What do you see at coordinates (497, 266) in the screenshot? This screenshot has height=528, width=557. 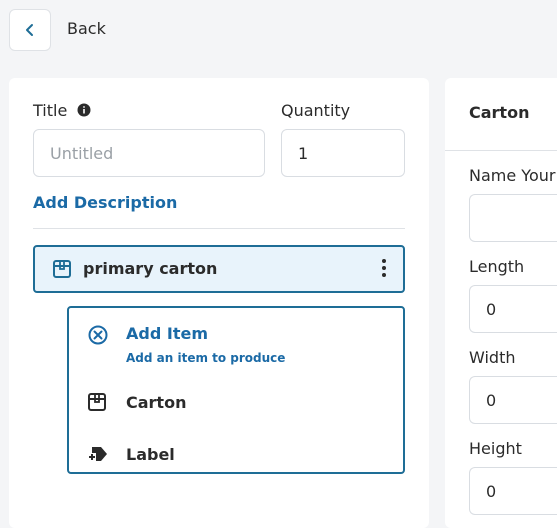 I see `length-label: Length` at bounding box center [497, 266].